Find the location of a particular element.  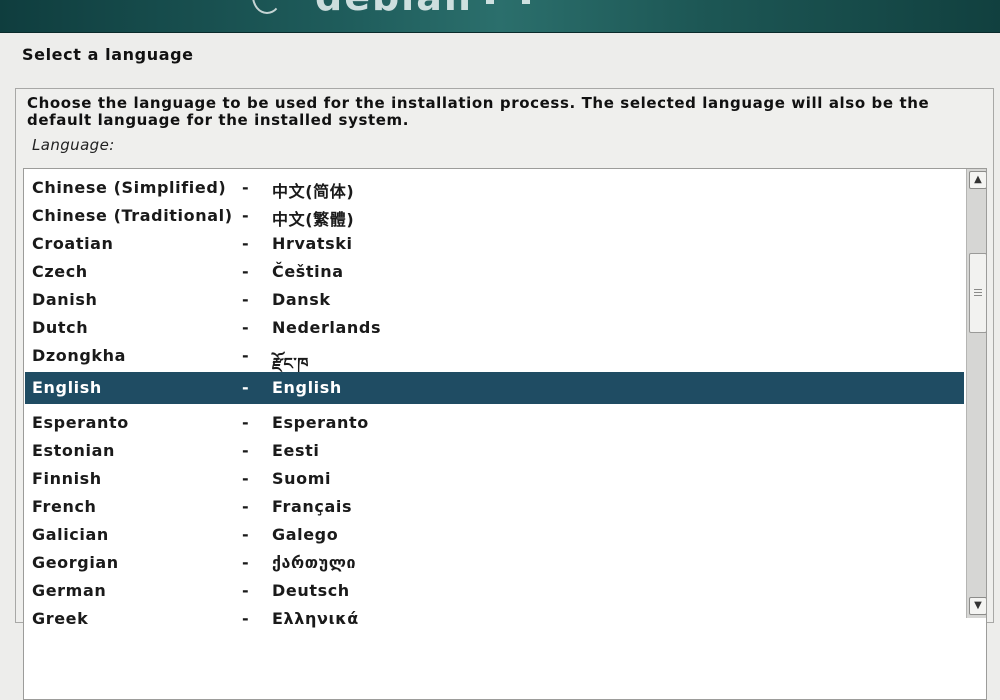

language-name: Dutch is located at coordinates (60, 327).